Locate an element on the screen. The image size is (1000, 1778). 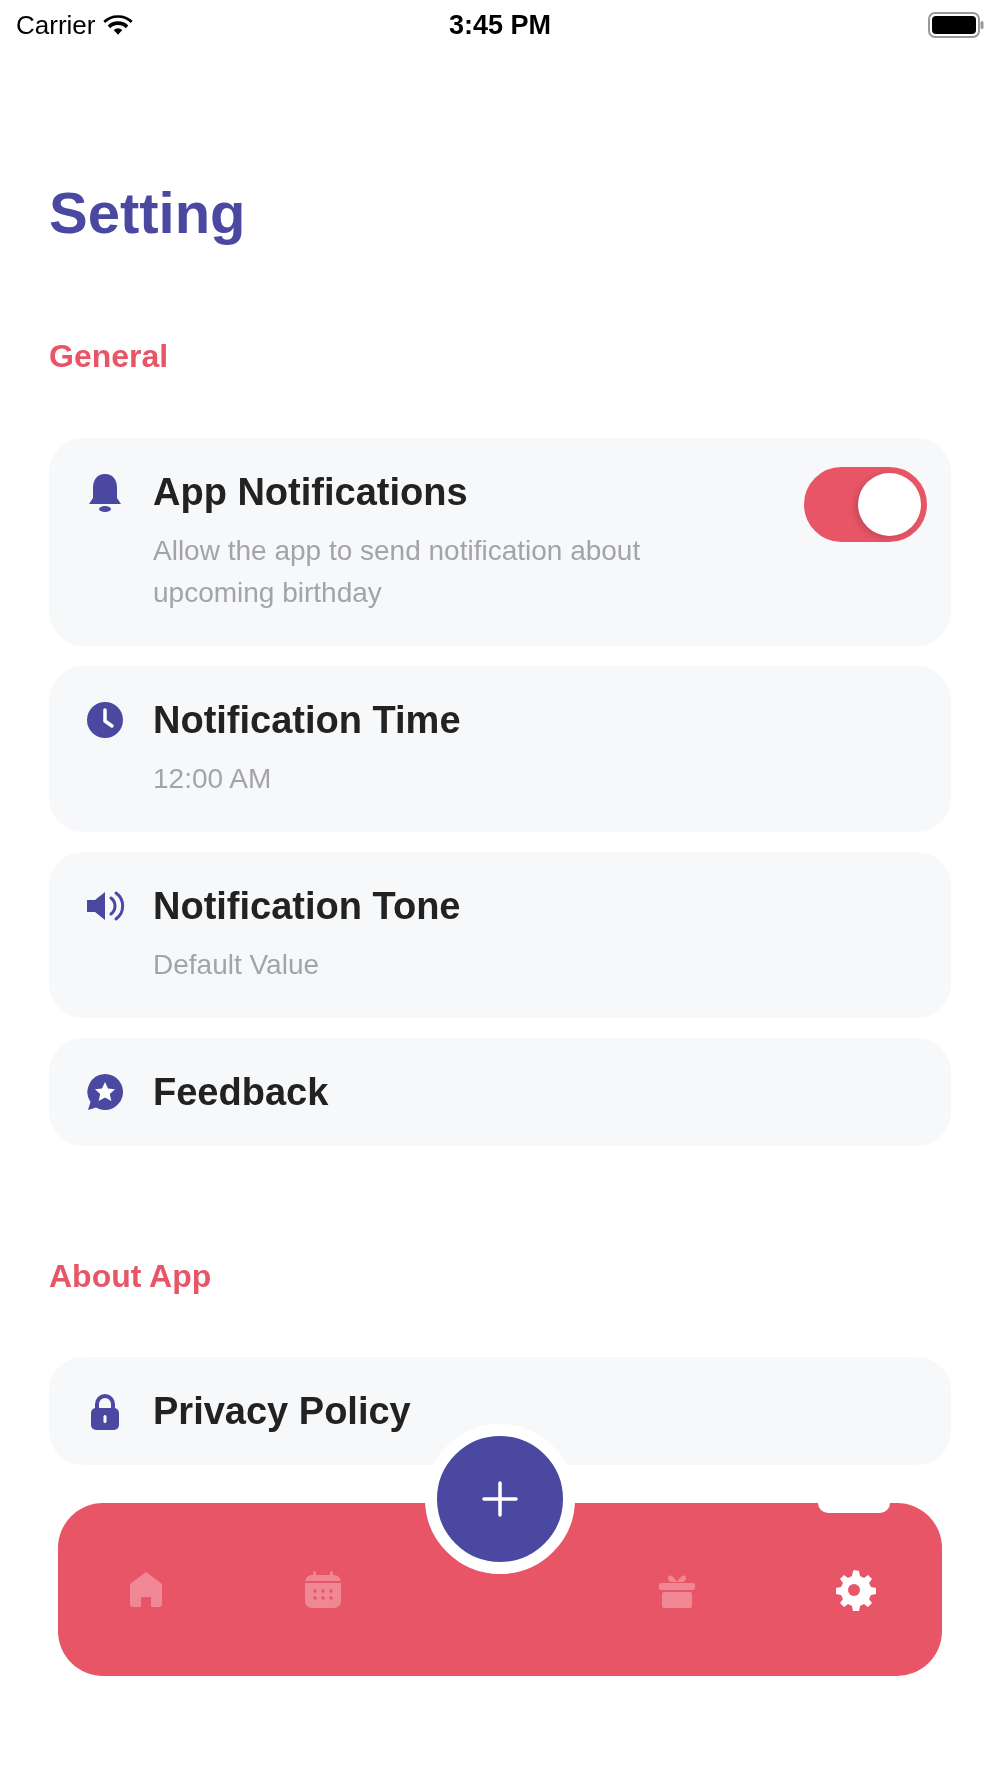
settings-card: Notification Tone Default Value is located at coordinates (500, 935).